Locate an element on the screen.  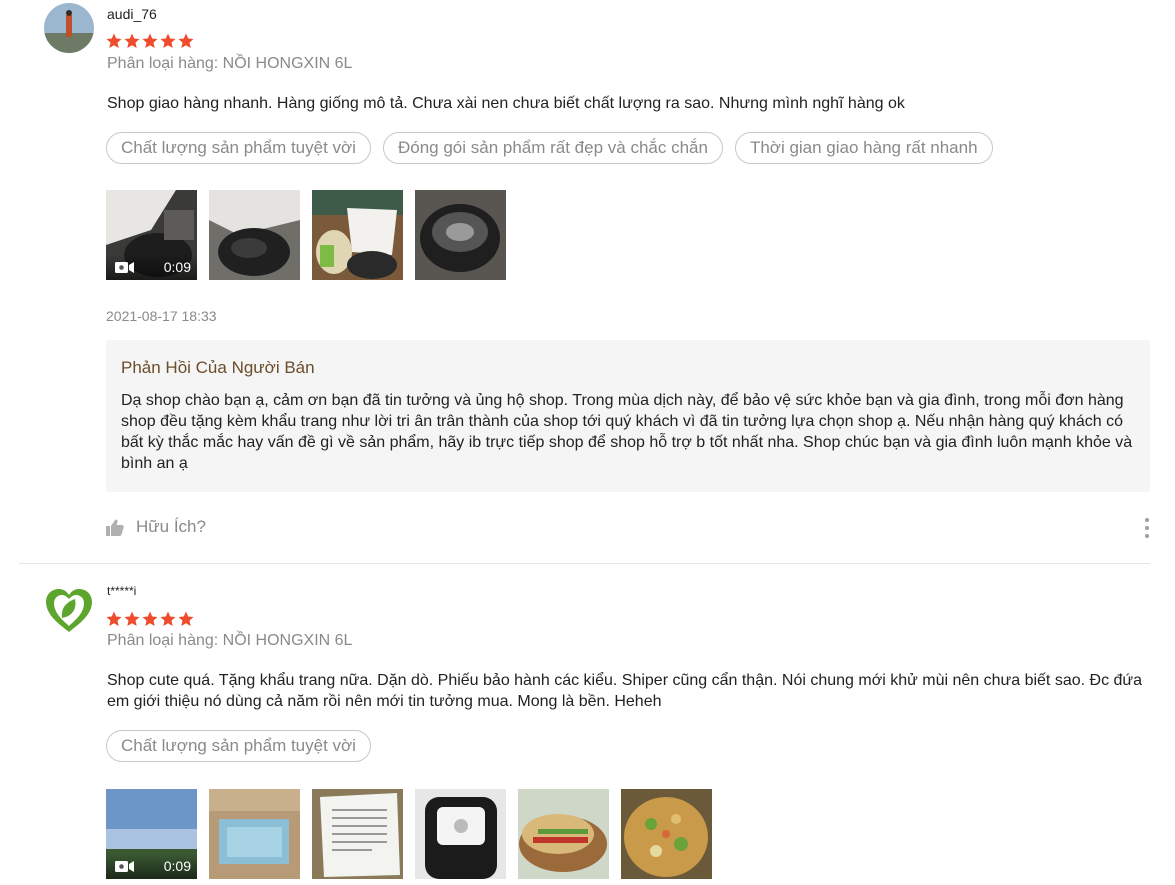
helpful-label: Hữu Ích? is located at coordinates (171, 526).